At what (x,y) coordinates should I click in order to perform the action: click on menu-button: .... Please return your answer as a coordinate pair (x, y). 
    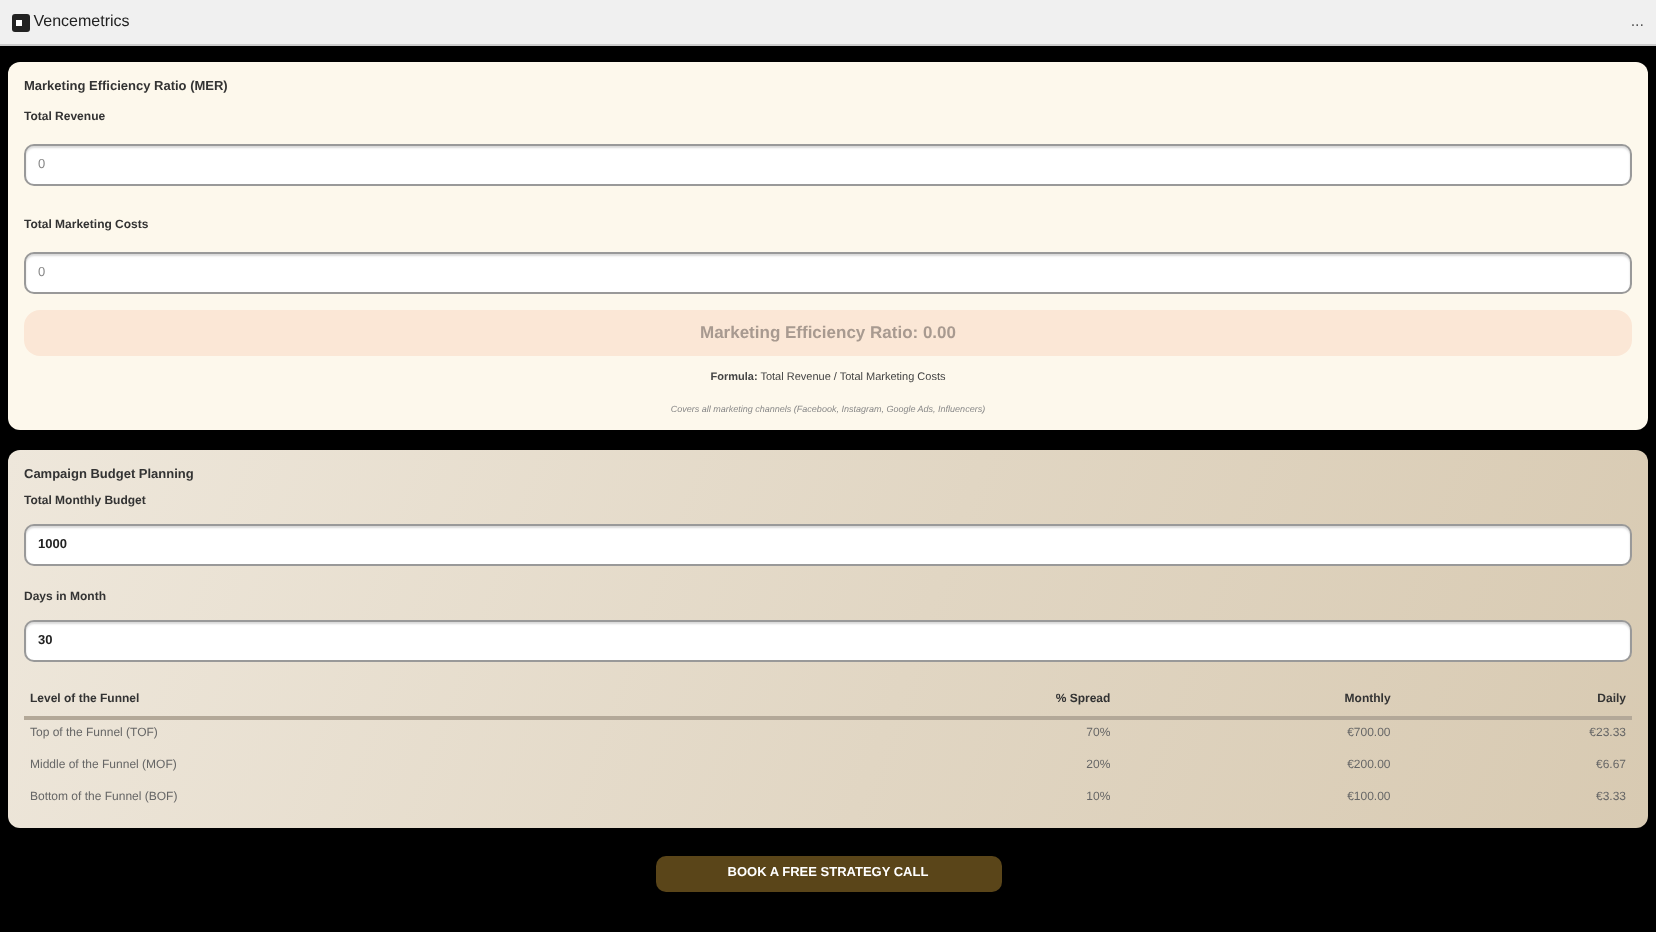
    Looking at the image, I should click on (1637, 22).